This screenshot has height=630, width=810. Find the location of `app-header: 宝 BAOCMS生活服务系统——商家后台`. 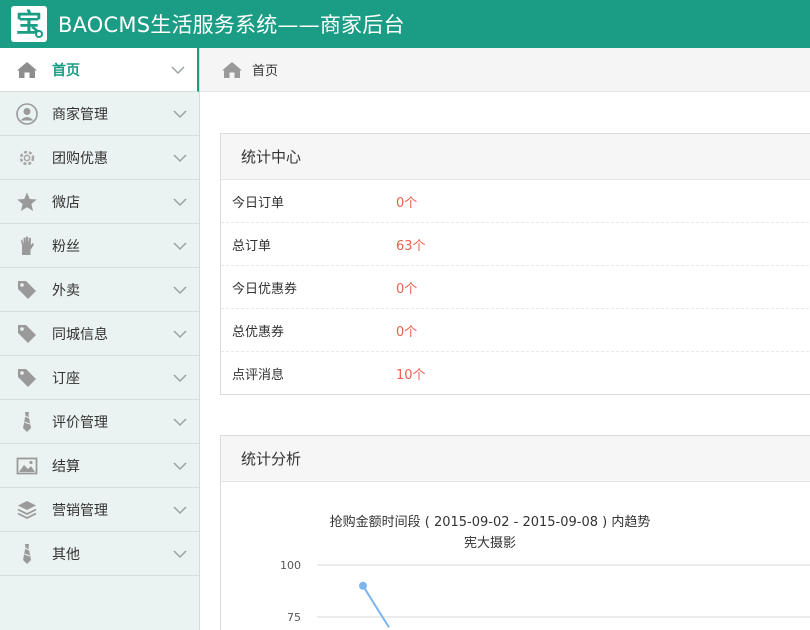

app-header: 宝 BAOCMS生活服务系统——商家后台 is located at coordinates (405, 24).